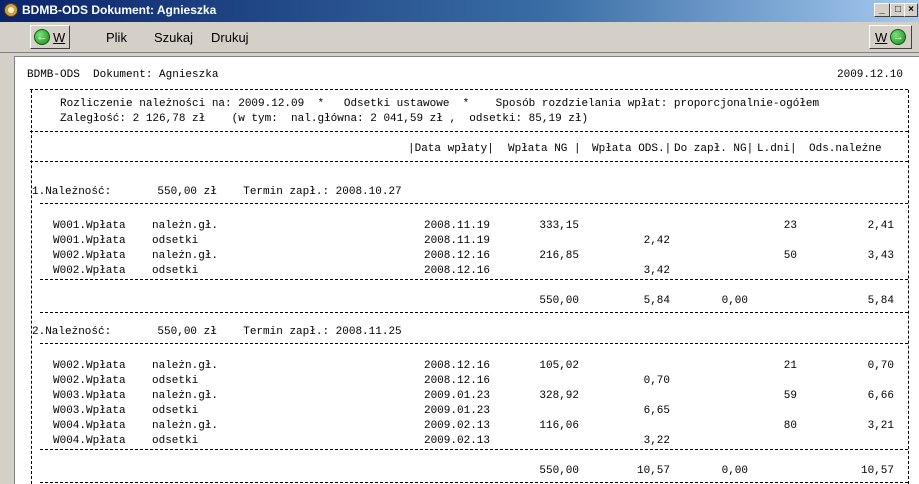 The width and height of the screenshot is (919, 484). I want to click on payment-ods-nalezne: 3,43, so click(880, 256).